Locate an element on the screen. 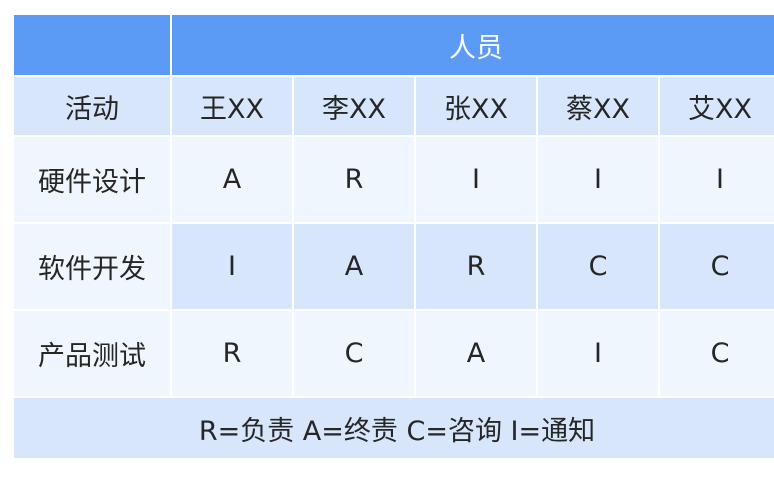 This screenshot has height=478, width=774. corner-cell is located at coordinates (92, 45).